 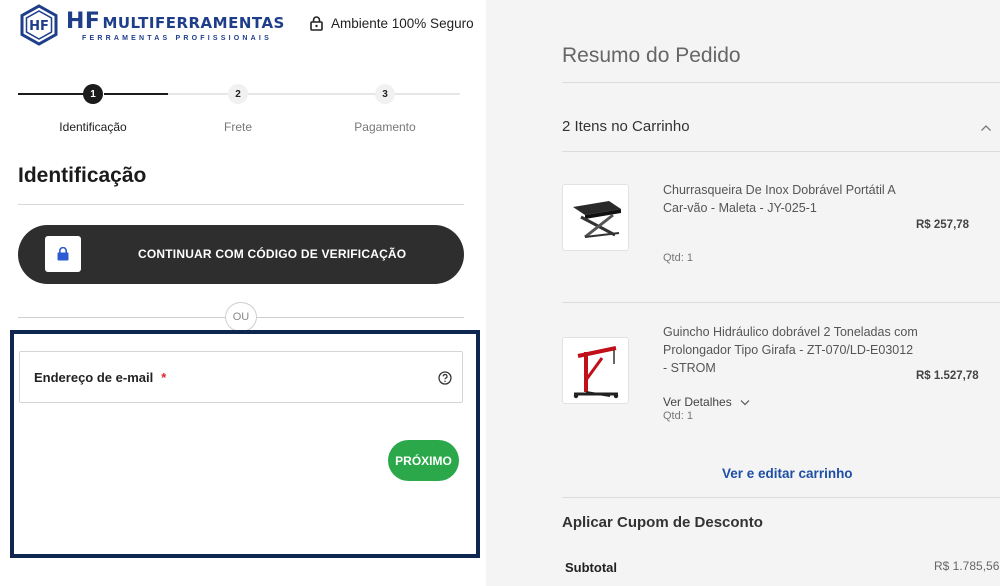 What do you see at coordinates (238, 127) in the screenshot?
I see `step-2-label: Frete` at bounding box center [238, 127].